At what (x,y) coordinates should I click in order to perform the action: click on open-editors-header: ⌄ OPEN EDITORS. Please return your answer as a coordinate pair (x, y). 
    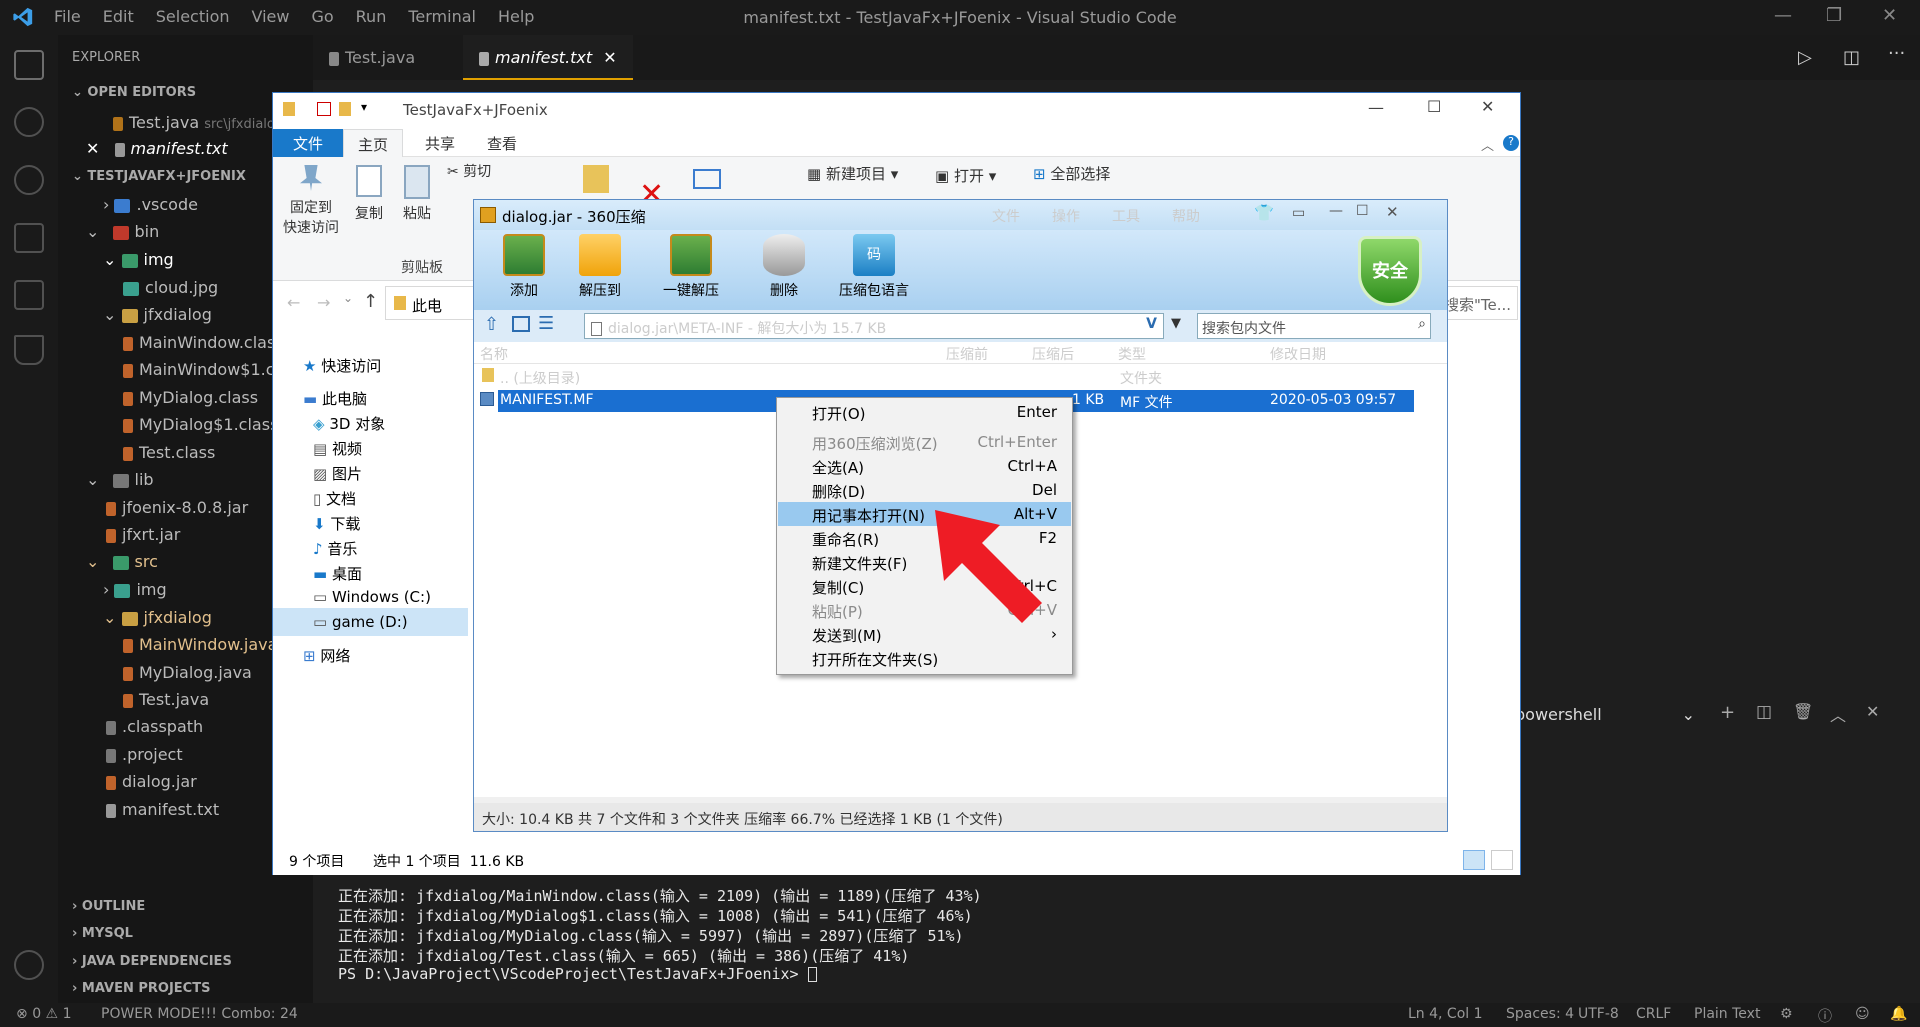
    Looking at the image, I should click on (134, 92).